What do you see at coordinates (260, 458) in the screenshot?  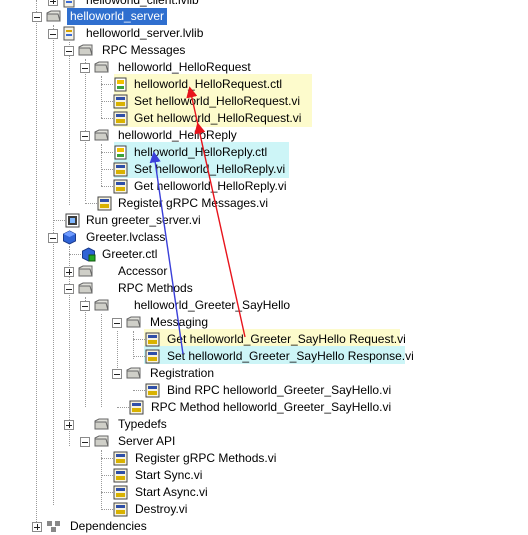 I see `tree-item-register-grpc-methods-vi: Register gRPC Methods.vi` at bounding box center [260, 458].